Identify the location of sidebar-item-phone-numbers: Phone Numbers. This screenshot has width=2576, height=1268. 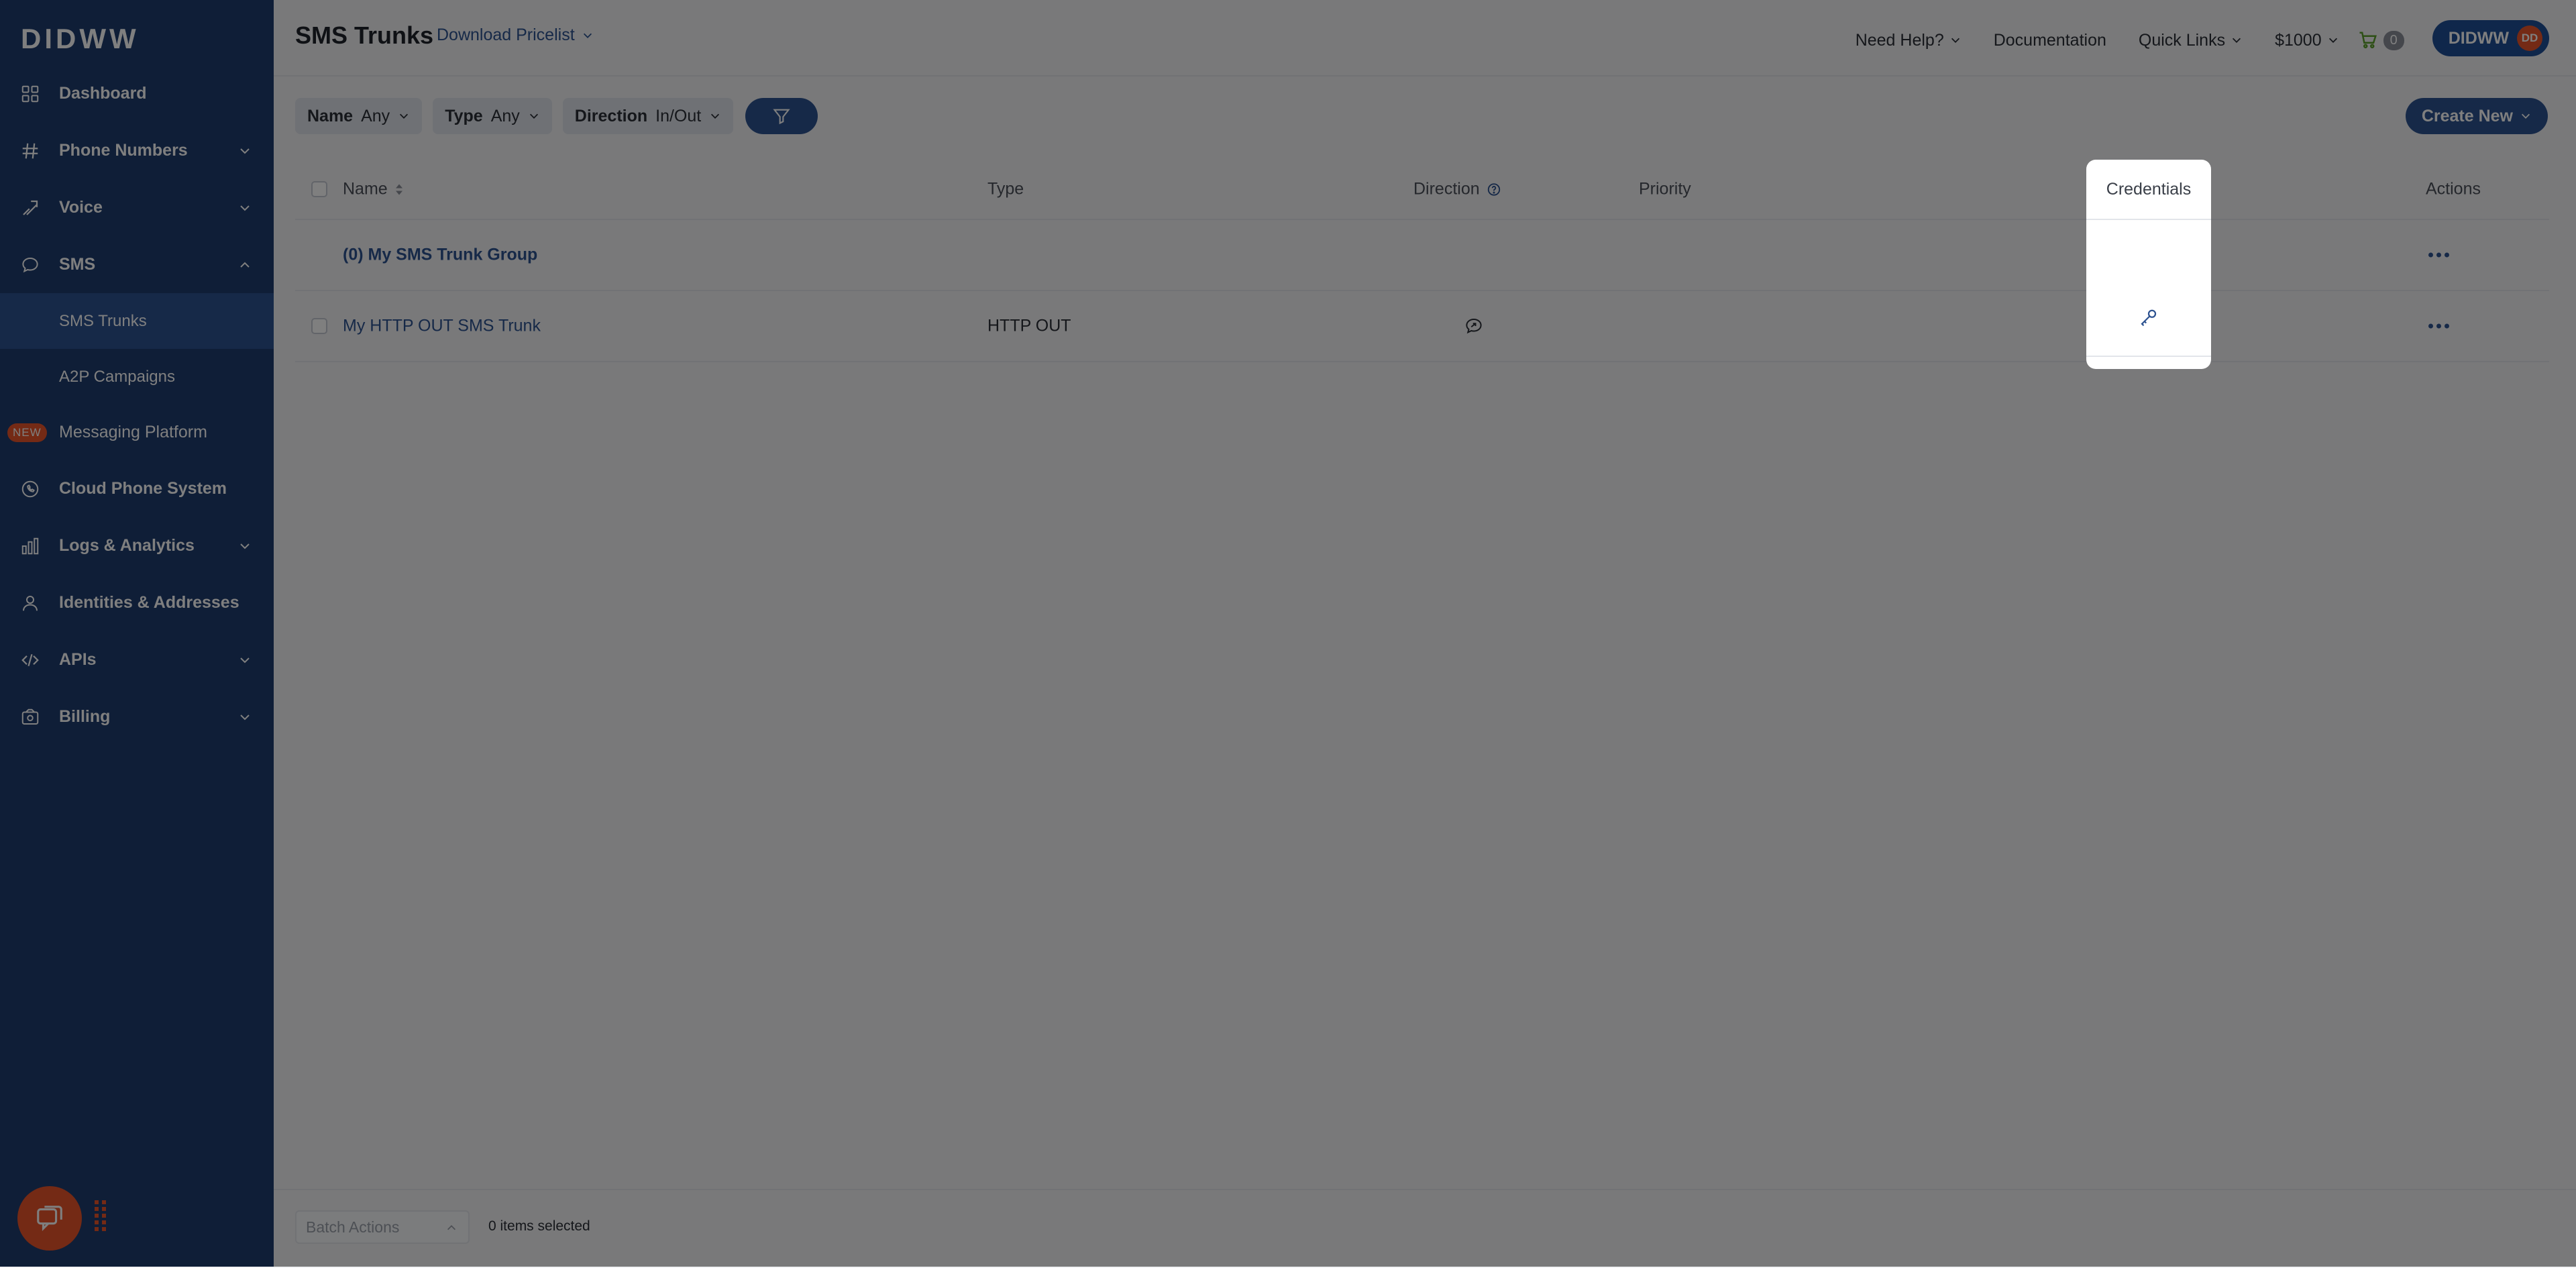
(137, 150).